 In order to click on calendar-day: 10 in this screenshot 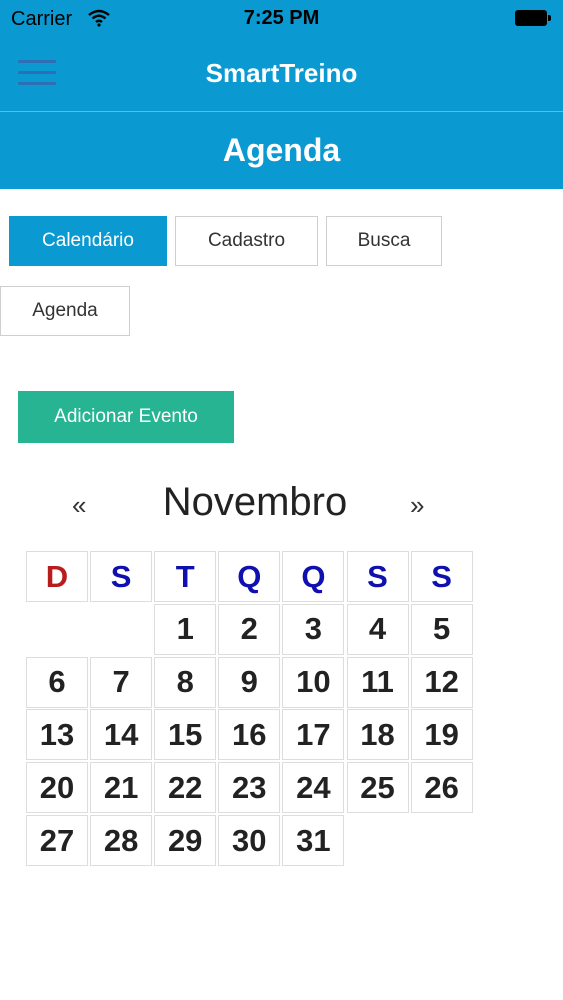, I will do `click(313, 682)`.